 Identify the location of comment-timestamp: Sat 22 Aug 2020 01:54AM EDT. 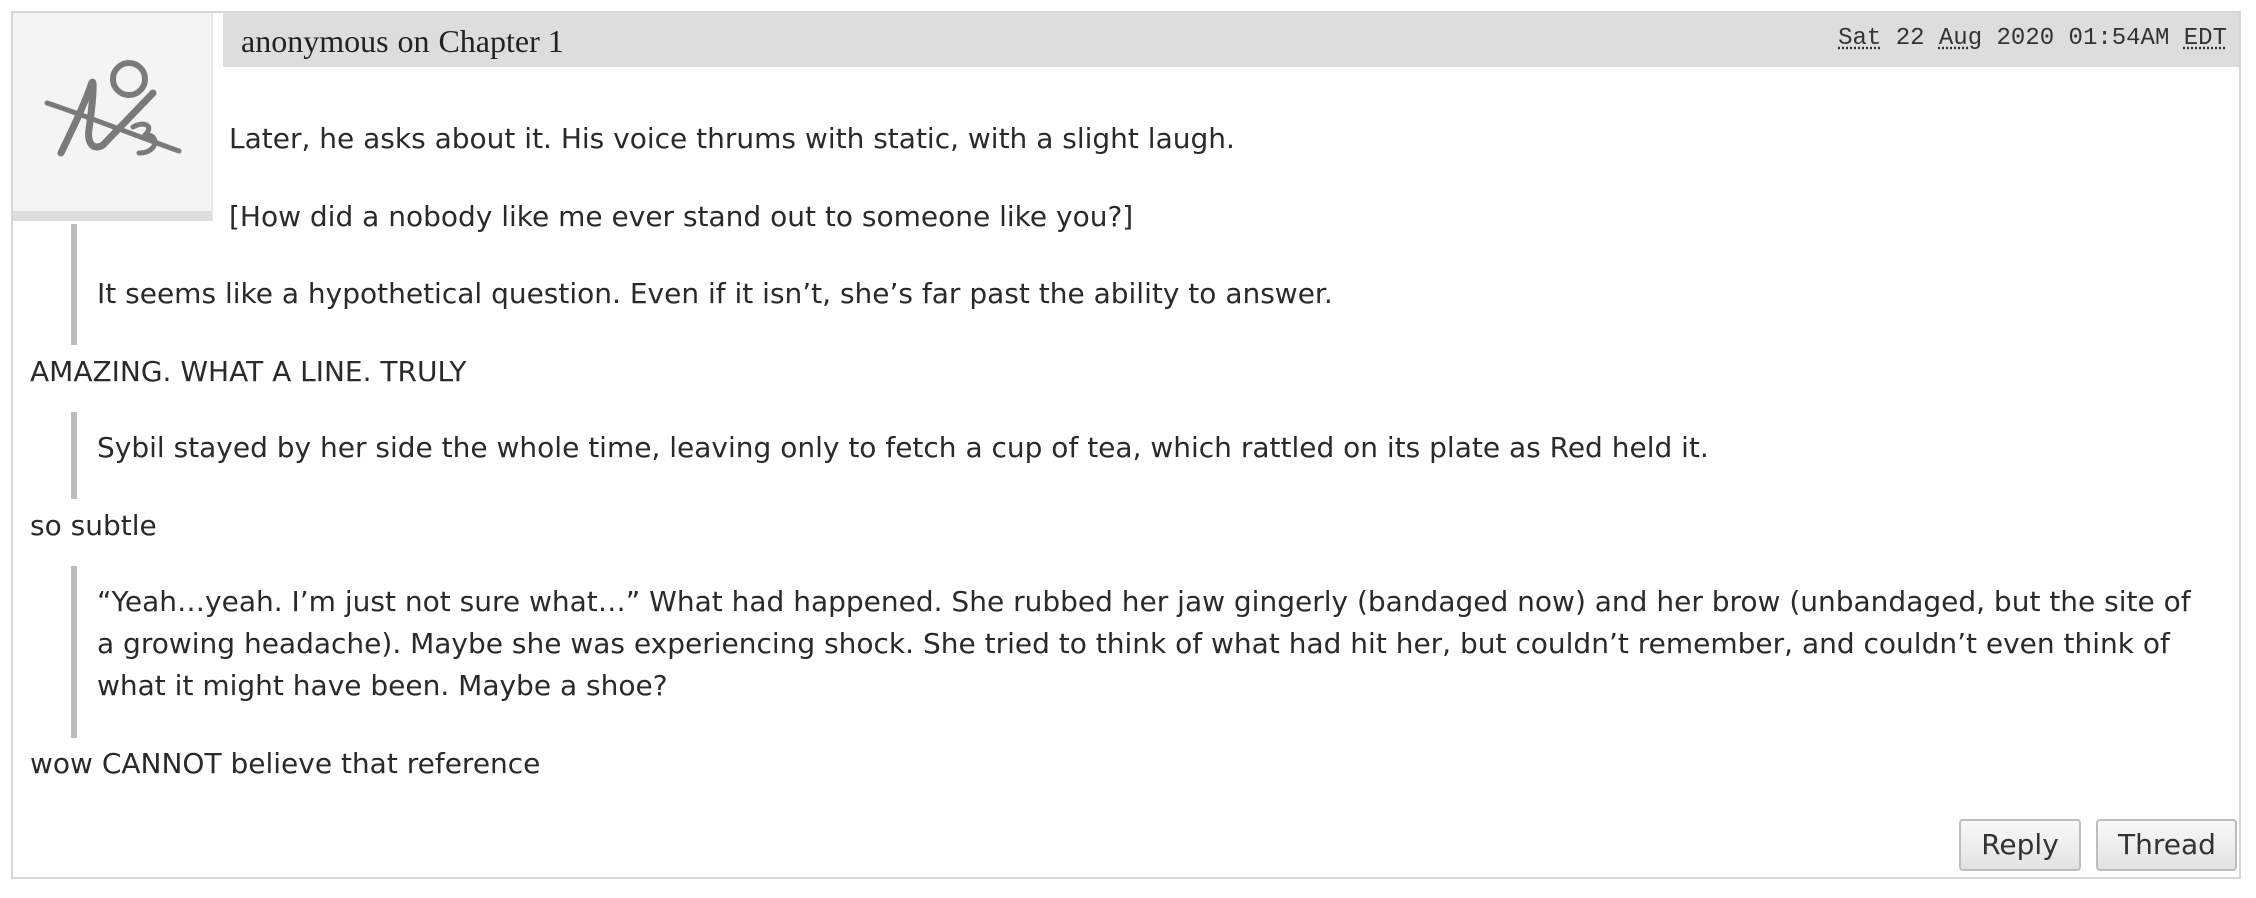
(2032, 38).